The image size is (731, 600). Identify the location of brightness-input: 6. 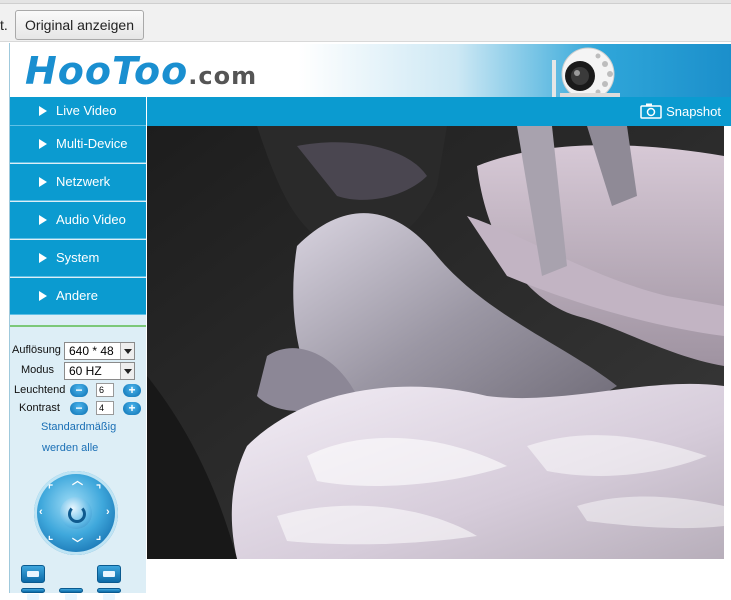
(105, 390).